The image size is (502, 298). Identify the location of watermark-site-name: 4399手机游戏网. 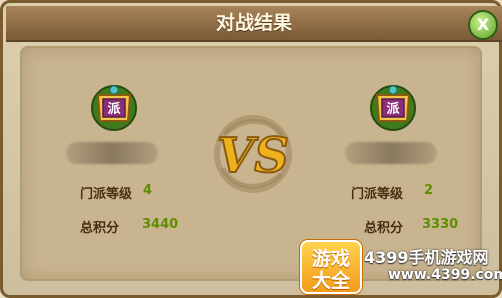
(426, 257).